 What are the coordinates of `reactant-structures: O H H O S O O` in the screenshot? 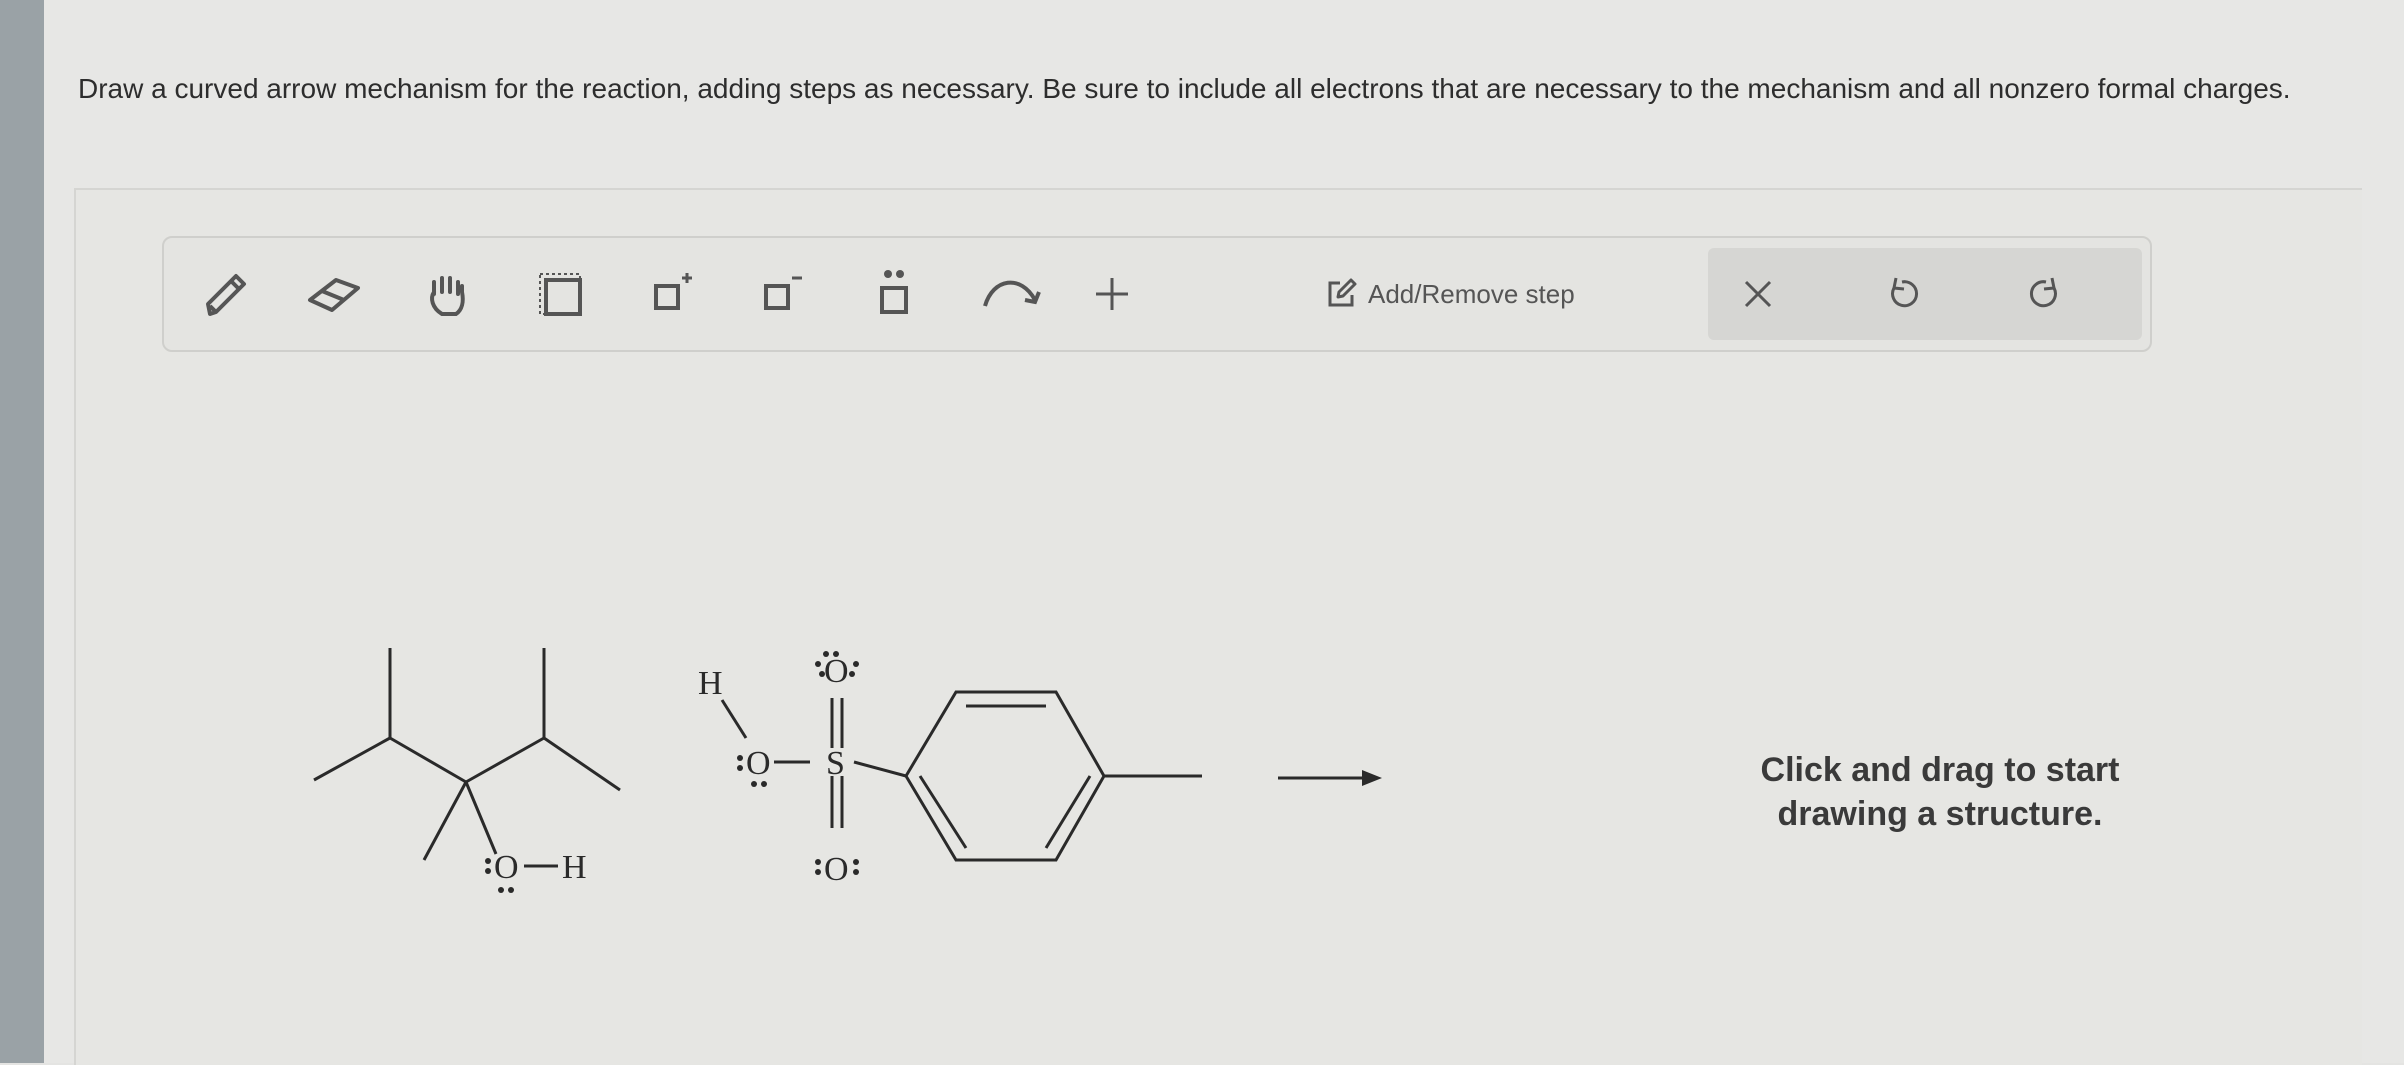 It's located at (757, 770).